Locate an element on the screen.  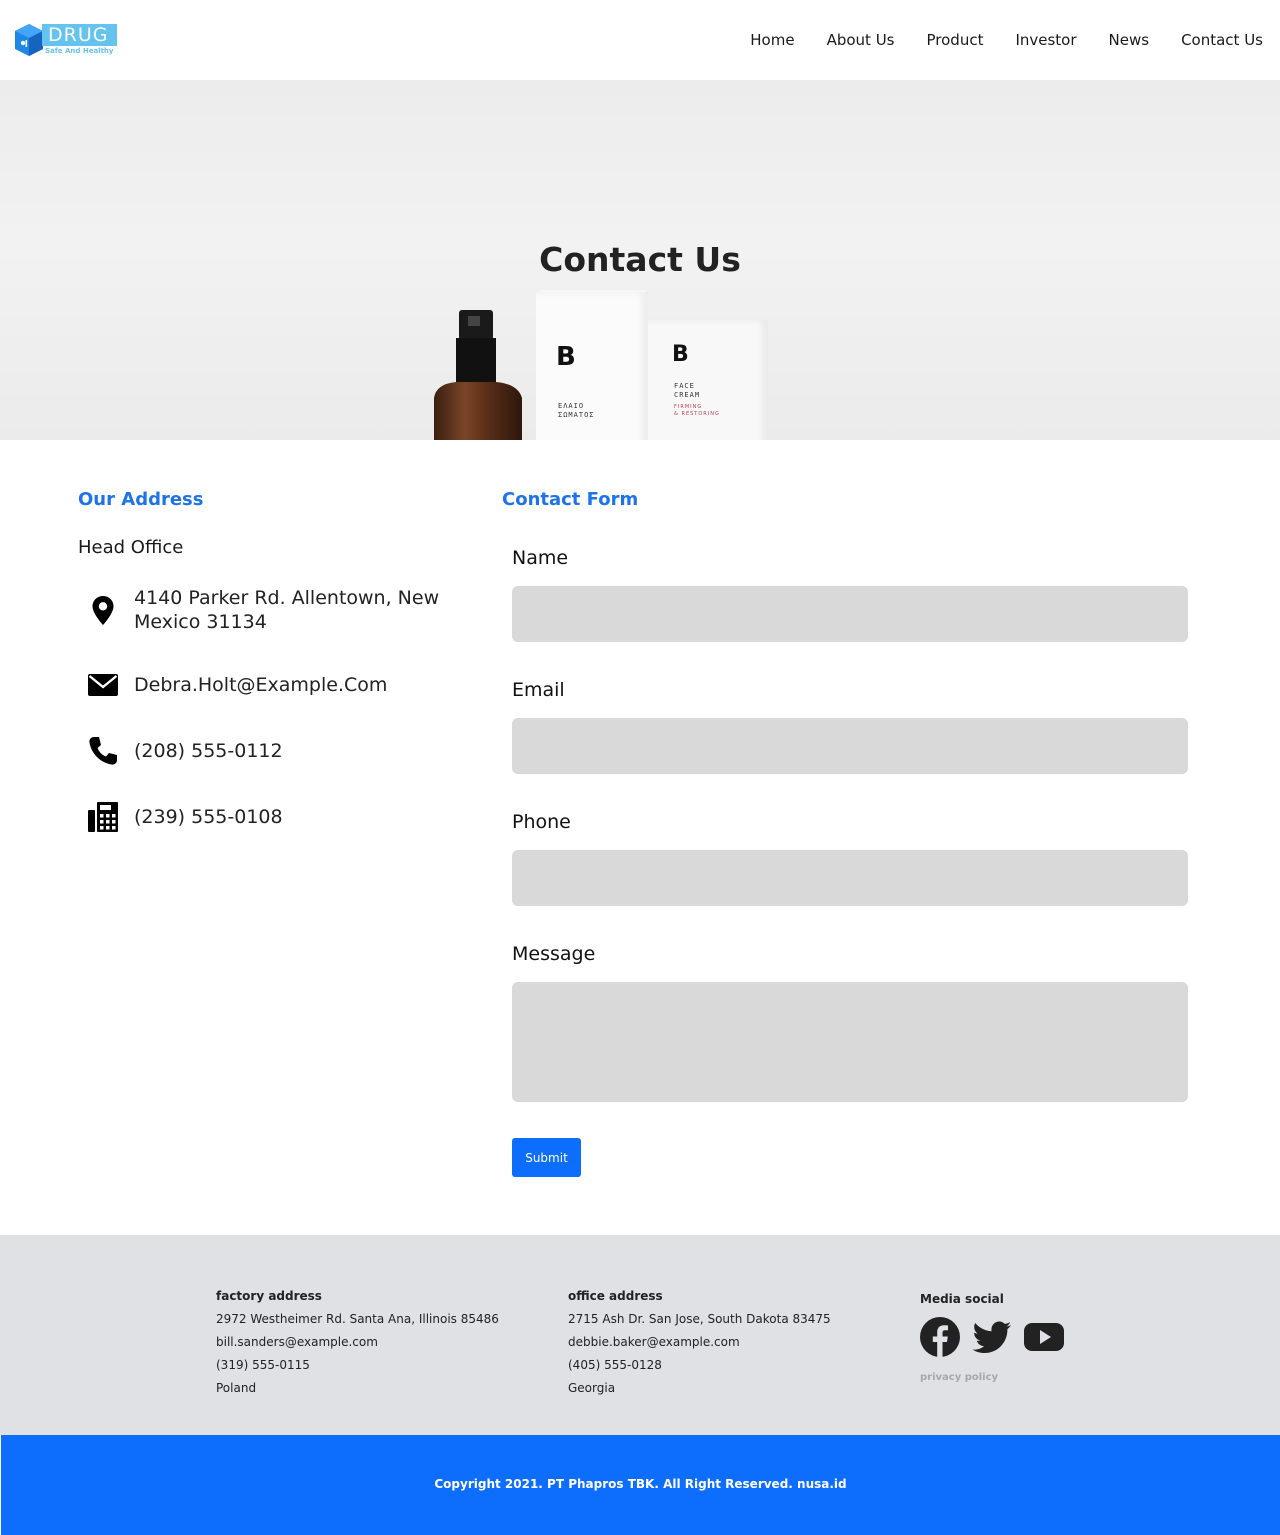
nav-about-us: About Us is located at coordinates (861, 40).